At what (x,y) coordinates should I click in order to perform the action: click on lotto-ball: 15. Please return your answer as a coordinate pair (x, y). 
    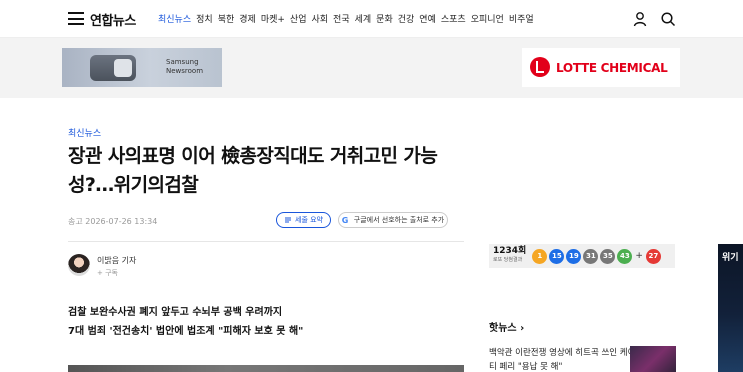
    Looking at the image, I should click on (557, 256).